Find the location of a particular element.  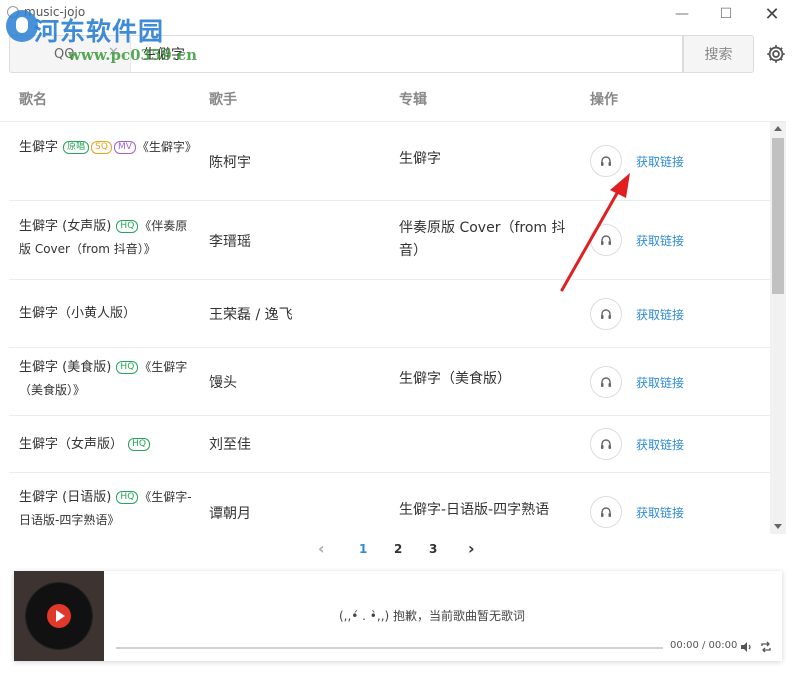

close-button: ✕ is located at coordinates (772, 14).